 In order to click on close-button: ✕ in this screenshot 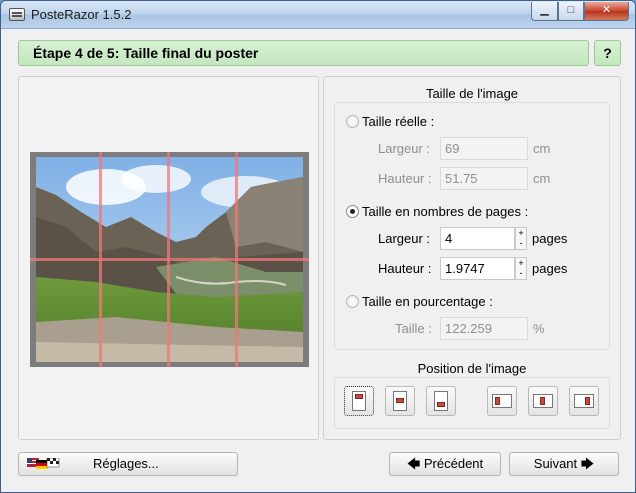, I will do `click(606, 11)`.